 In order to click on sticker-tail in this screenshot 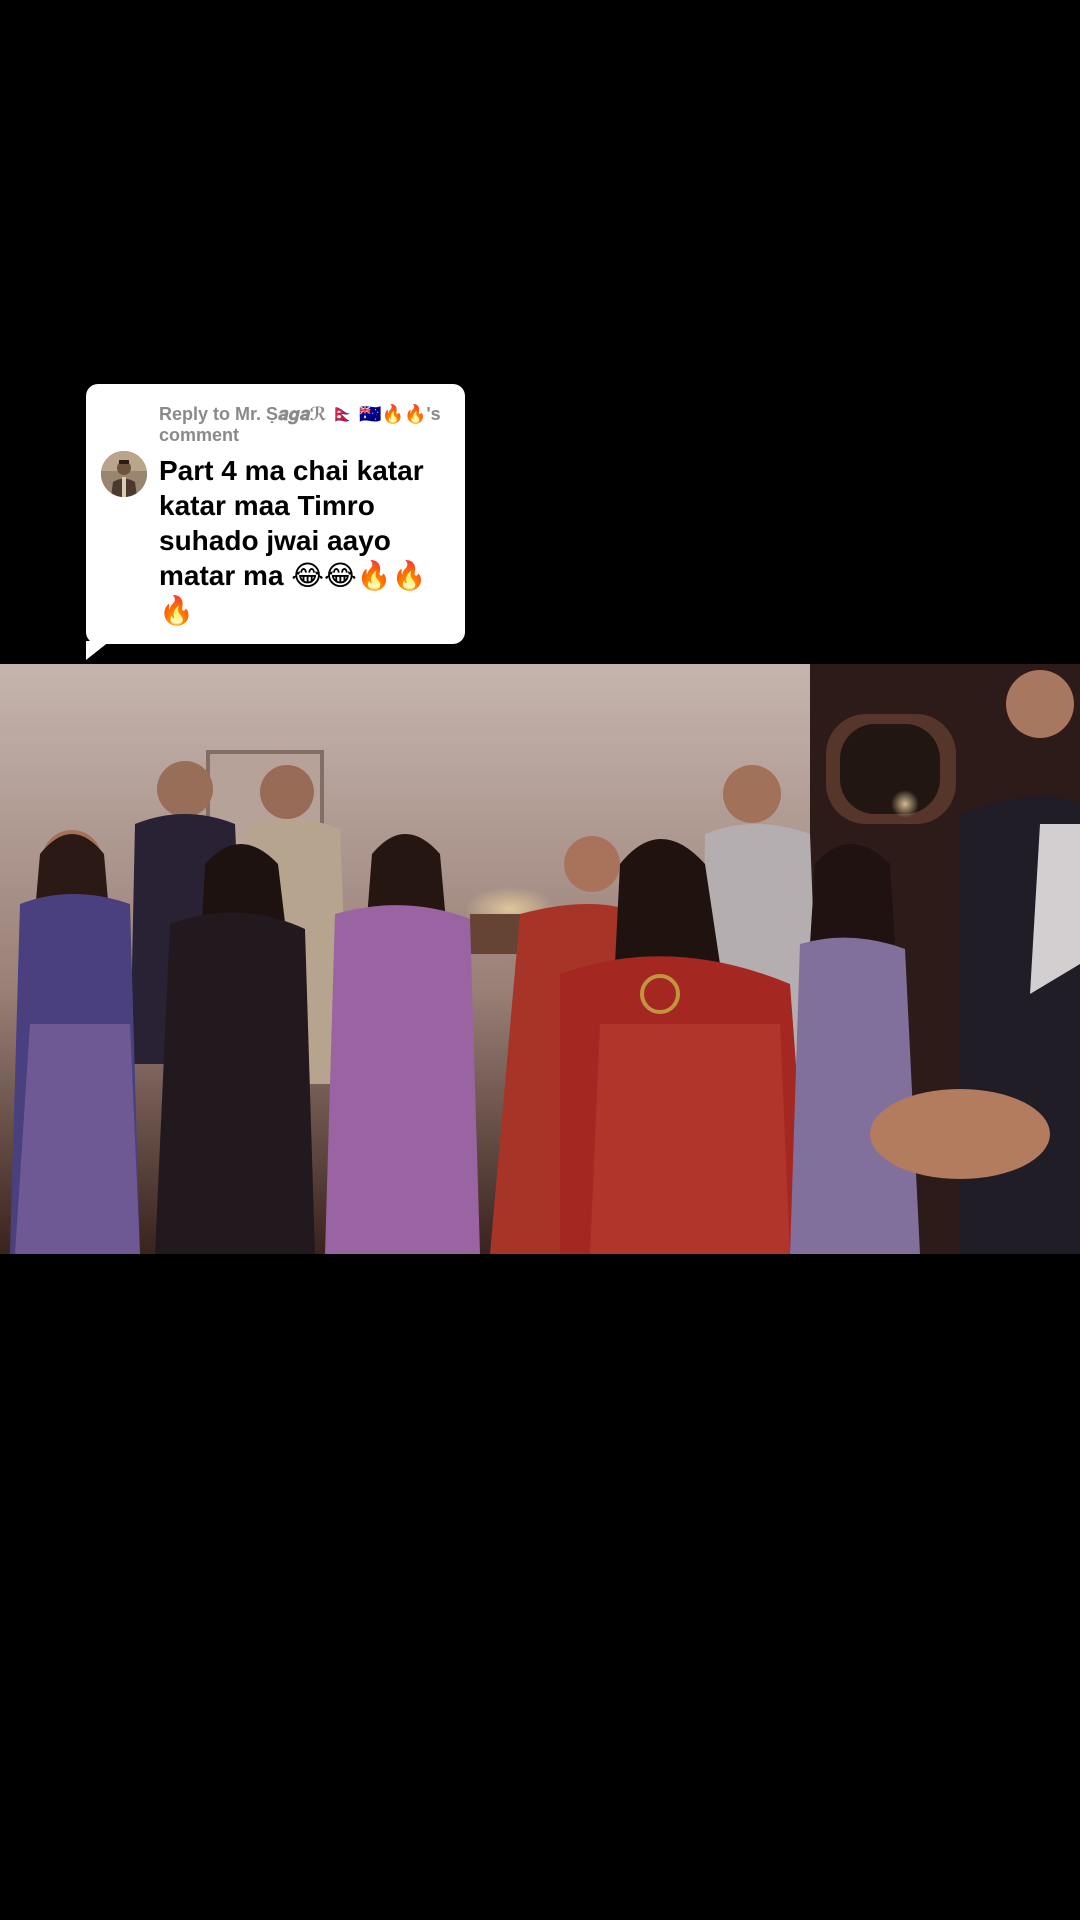, I will do `click(98, 650)`.